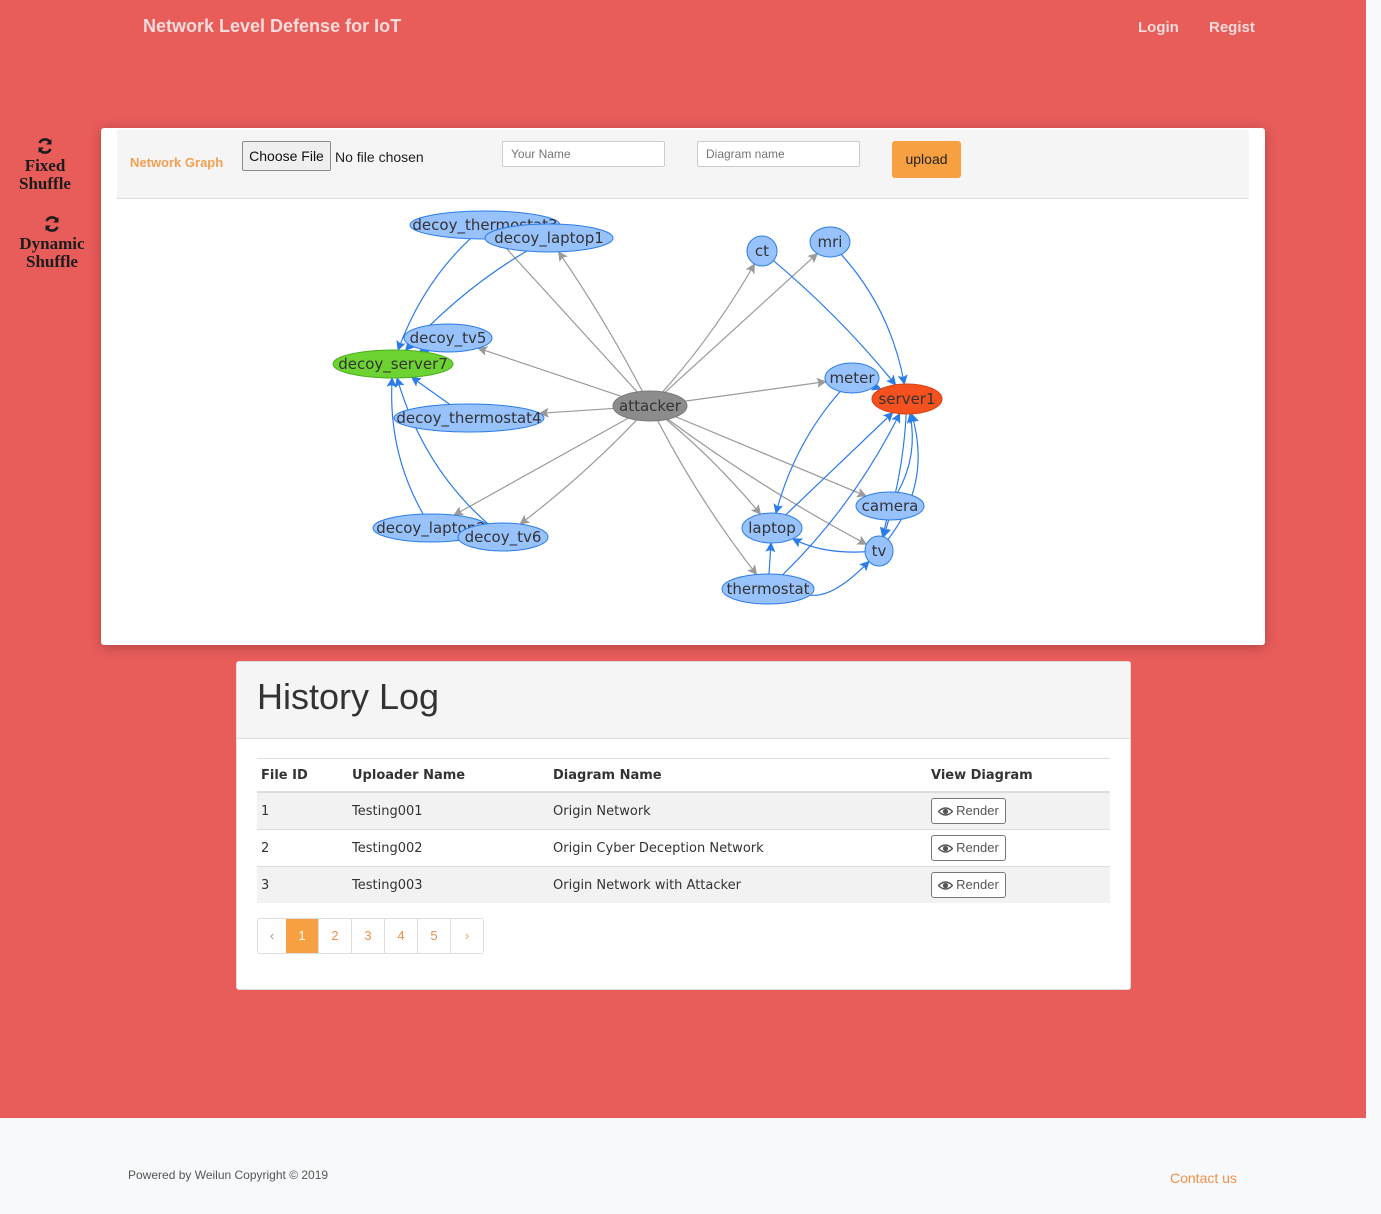 Image resolution: width=1381 pixels, height=1214 pixels. I want to click on graph-node-decoy-tv6: decoy_tv6, so click(503, 537).